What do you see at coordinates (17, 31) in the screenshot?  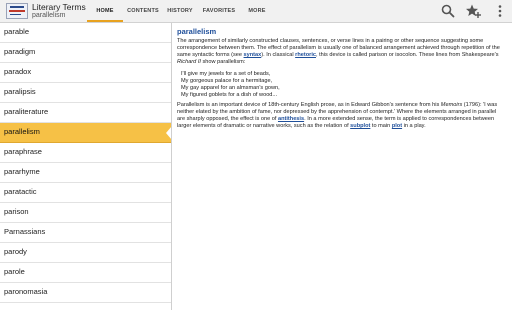 I see `list-item-label: parable` at bounding box center [17, 31].